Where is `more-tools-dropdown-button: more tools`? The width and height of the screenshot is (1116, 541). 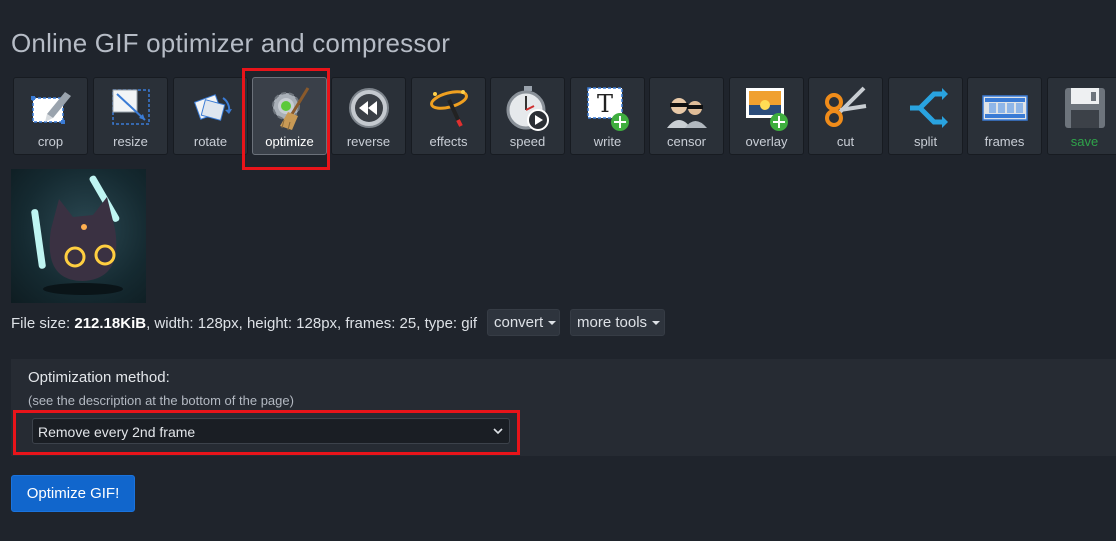 more-tools-dropdown-button: more tools is located at coordinates (617, 322).